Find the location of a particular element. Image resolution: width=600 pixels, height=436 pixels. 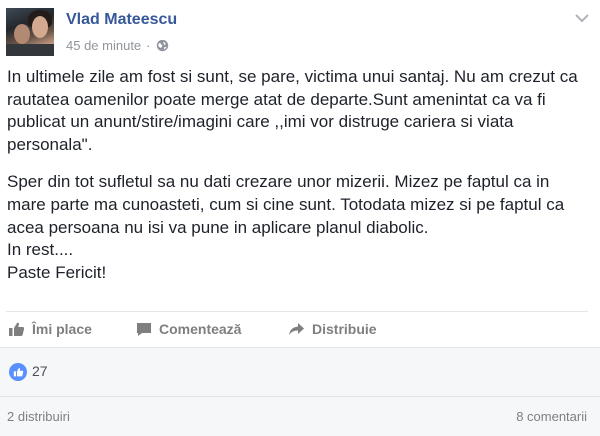

share-button: Distribuie is located at coordinates (332, 329).